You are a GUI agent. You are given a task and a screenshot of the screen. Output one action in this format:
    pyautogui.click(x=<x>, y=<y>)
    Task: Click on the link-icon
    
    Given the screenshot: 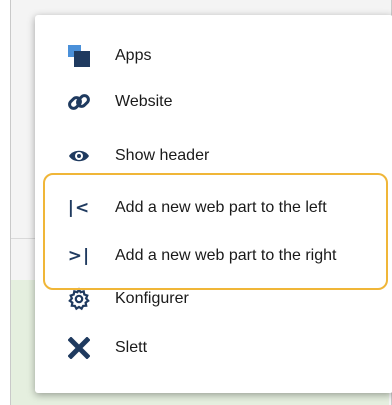 What is the action you would take?
    pyautogui.click(x=79, y=102)
    